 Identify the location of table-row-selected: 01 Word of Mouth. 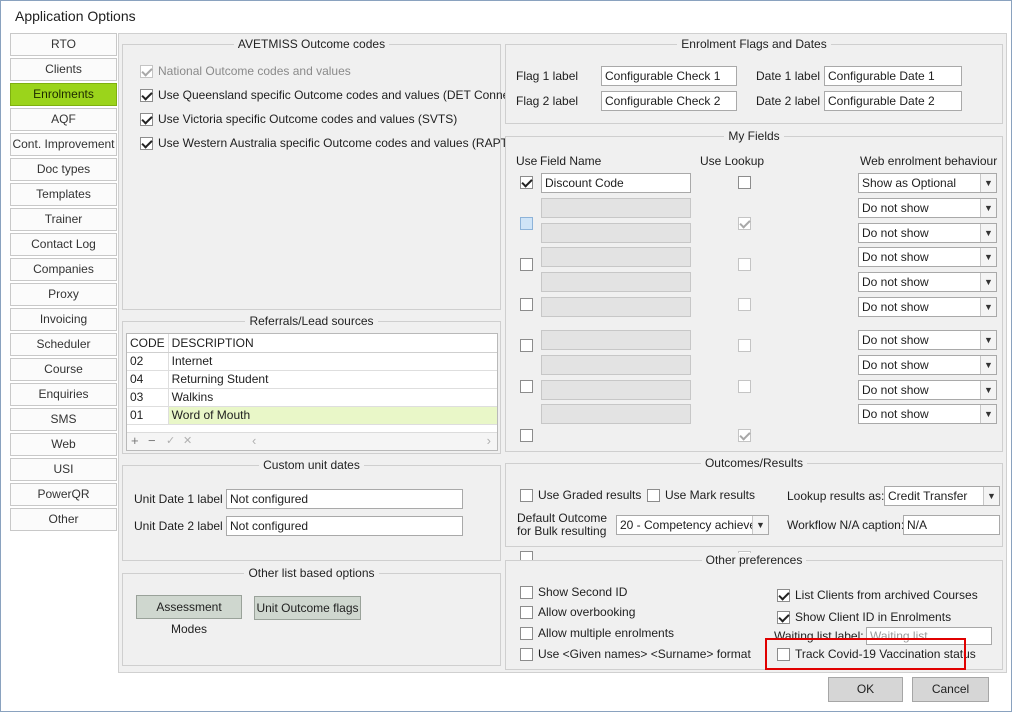
(312, 415).